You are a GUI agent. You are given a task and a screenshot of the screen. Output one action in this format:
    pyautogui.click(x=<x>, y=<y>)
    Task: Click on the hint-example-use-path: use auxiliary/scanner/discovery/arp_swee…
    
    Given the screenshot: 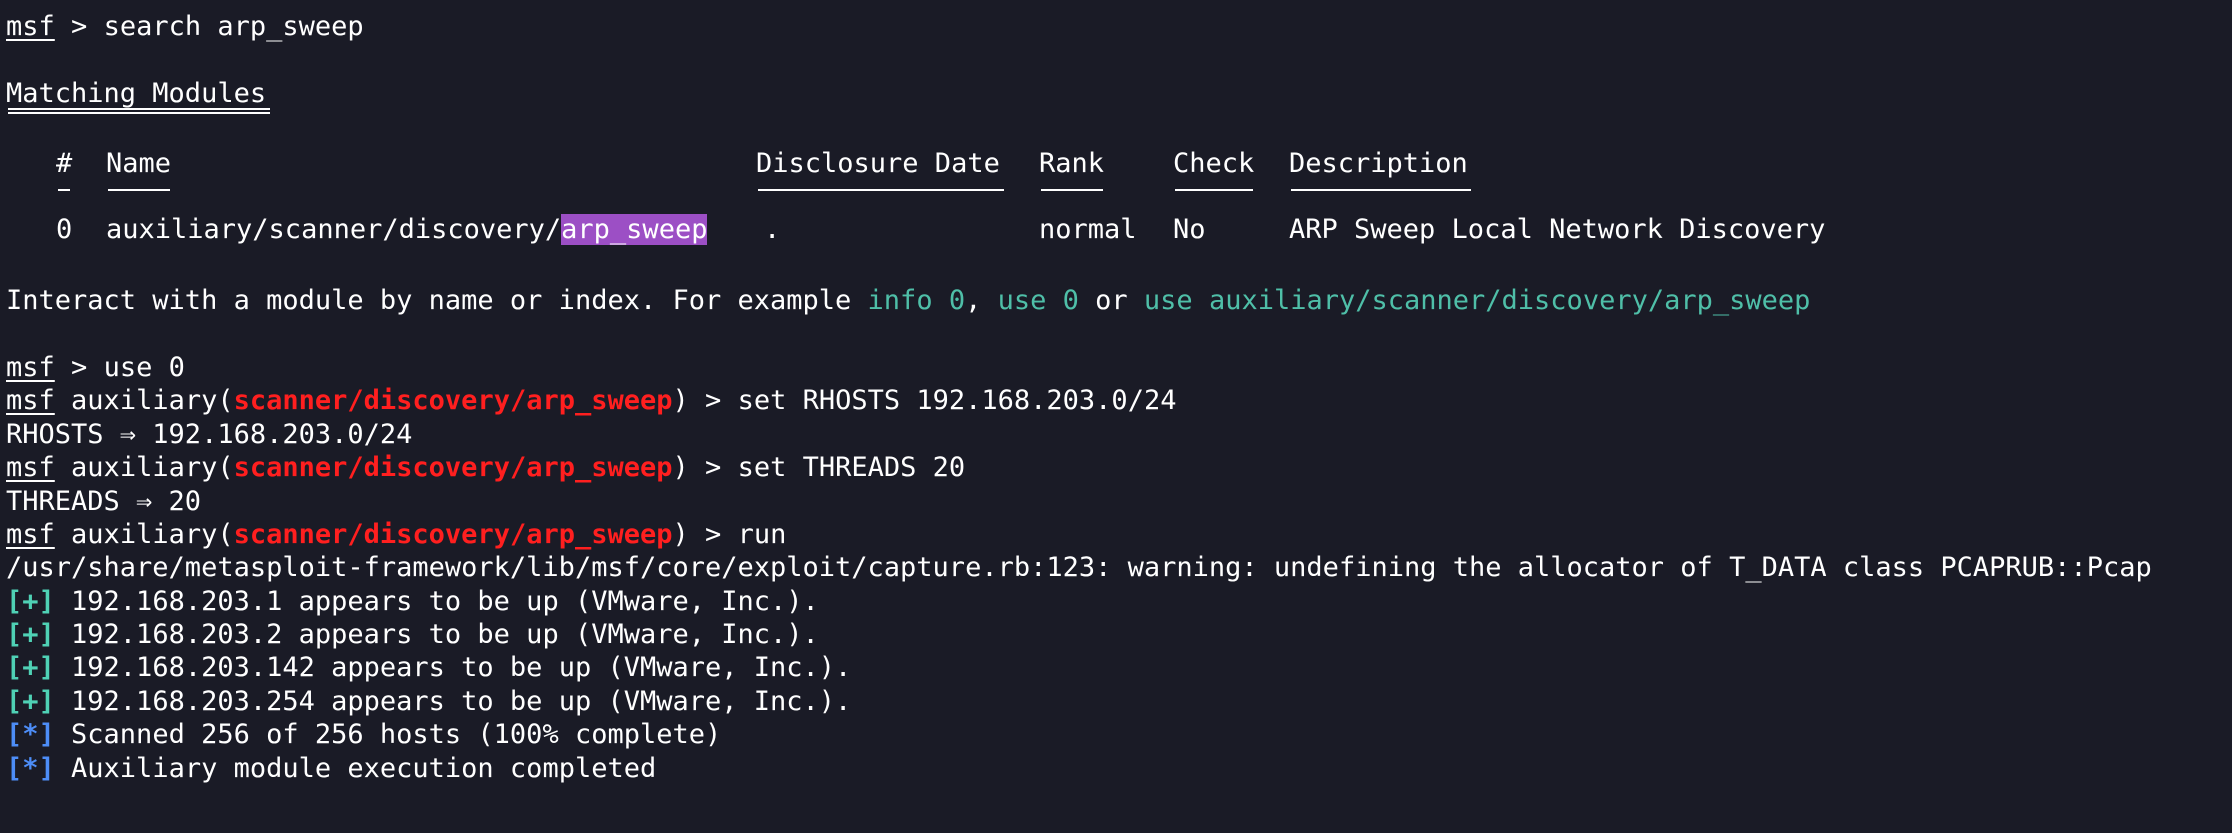 What is the action you would take?
    pyautogui.click(x=1477, y=300)
    